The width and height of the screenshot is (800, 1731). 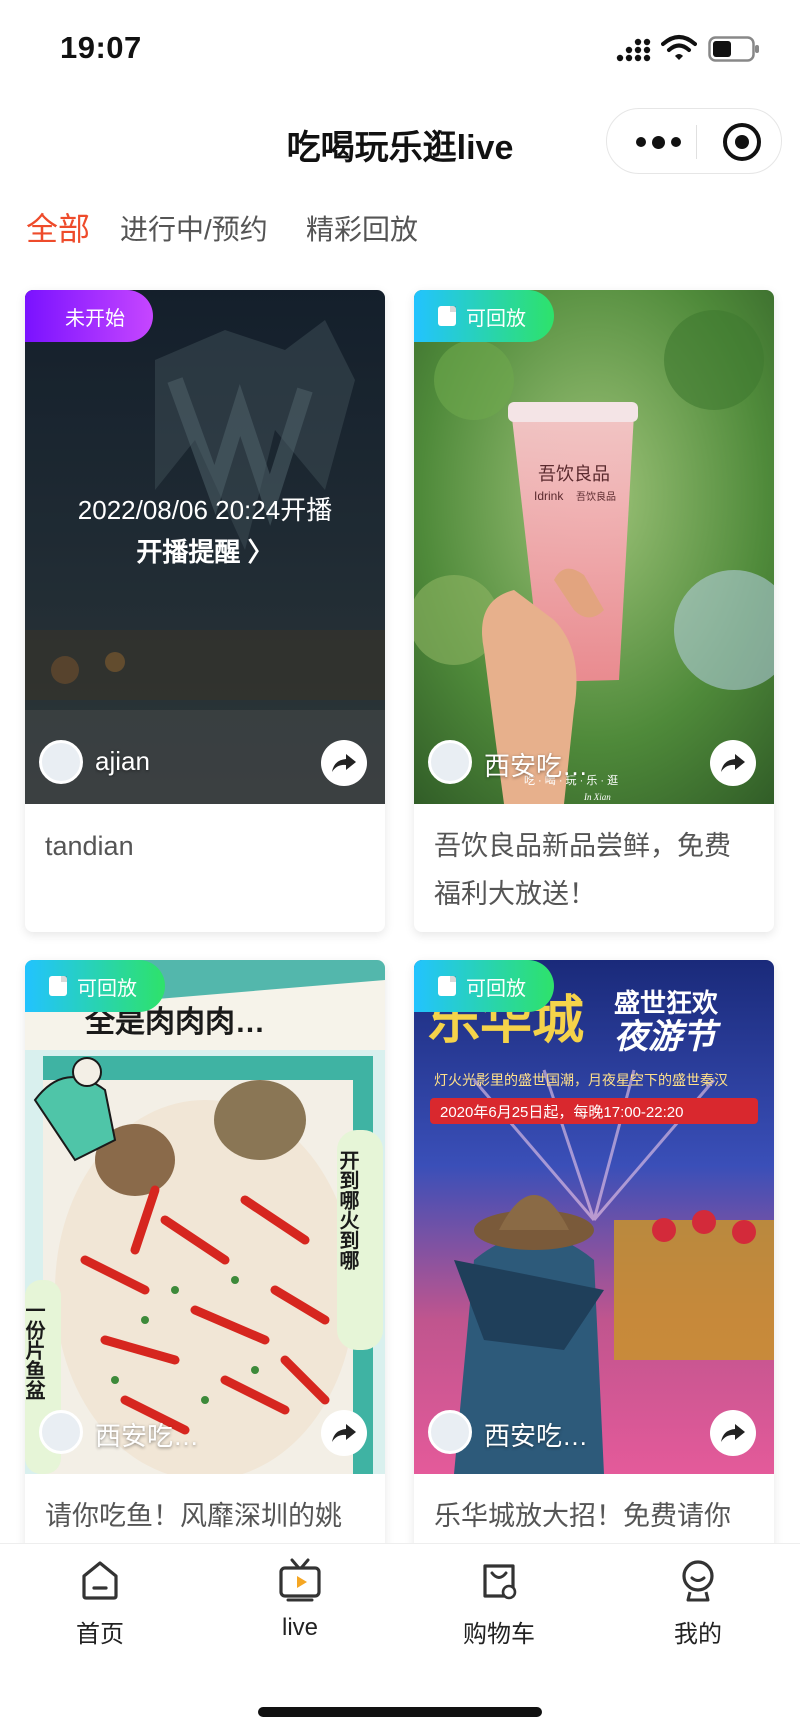 I want to click on tab-live: live, so click(x=300, y=1599).